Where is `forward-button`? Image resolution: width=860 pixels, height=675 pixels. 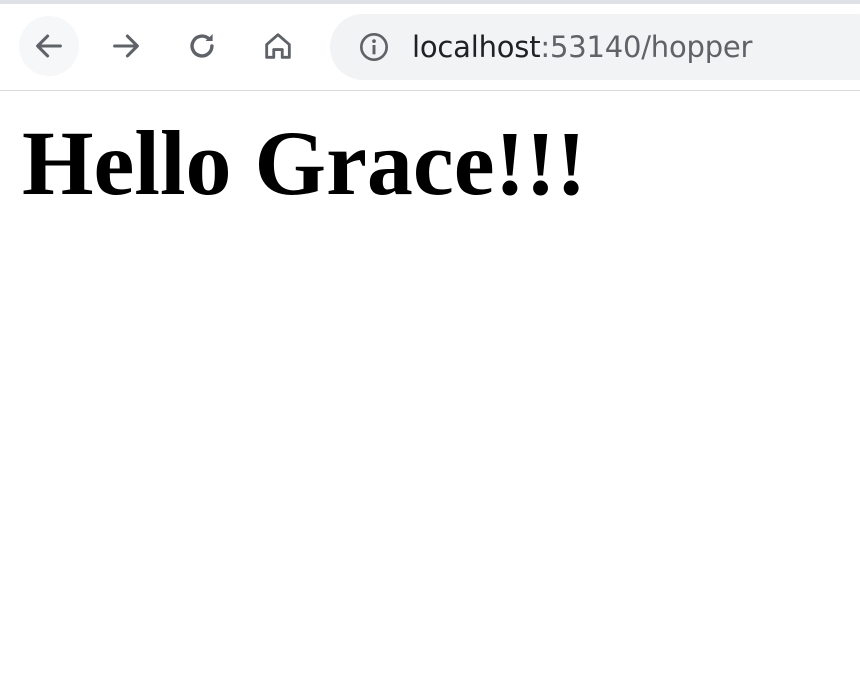
forward-button is located at coordinates (126, 46).